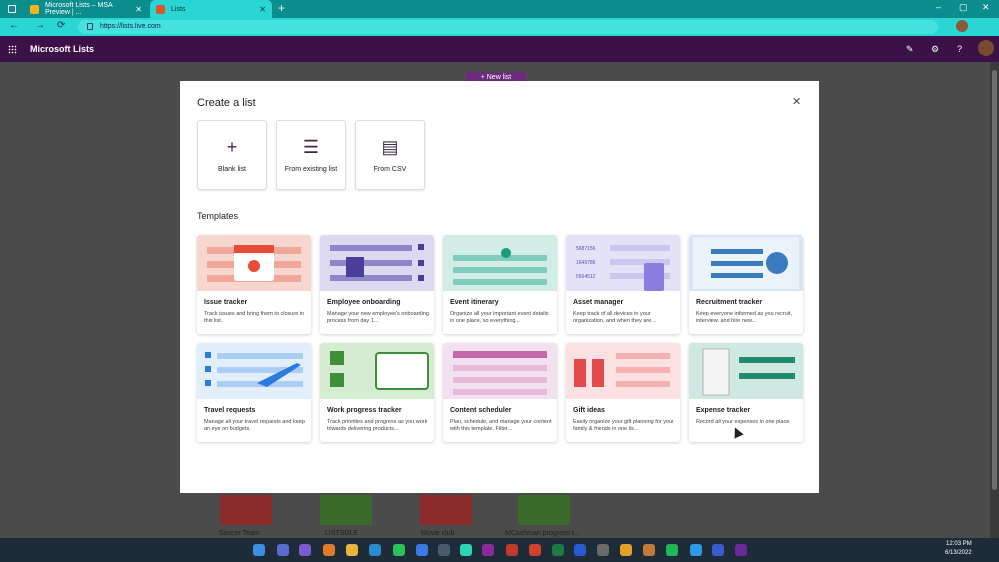  Describe the element at coordinates (14, 25) in the screenshot. I see `back-icon: ←` at that location.